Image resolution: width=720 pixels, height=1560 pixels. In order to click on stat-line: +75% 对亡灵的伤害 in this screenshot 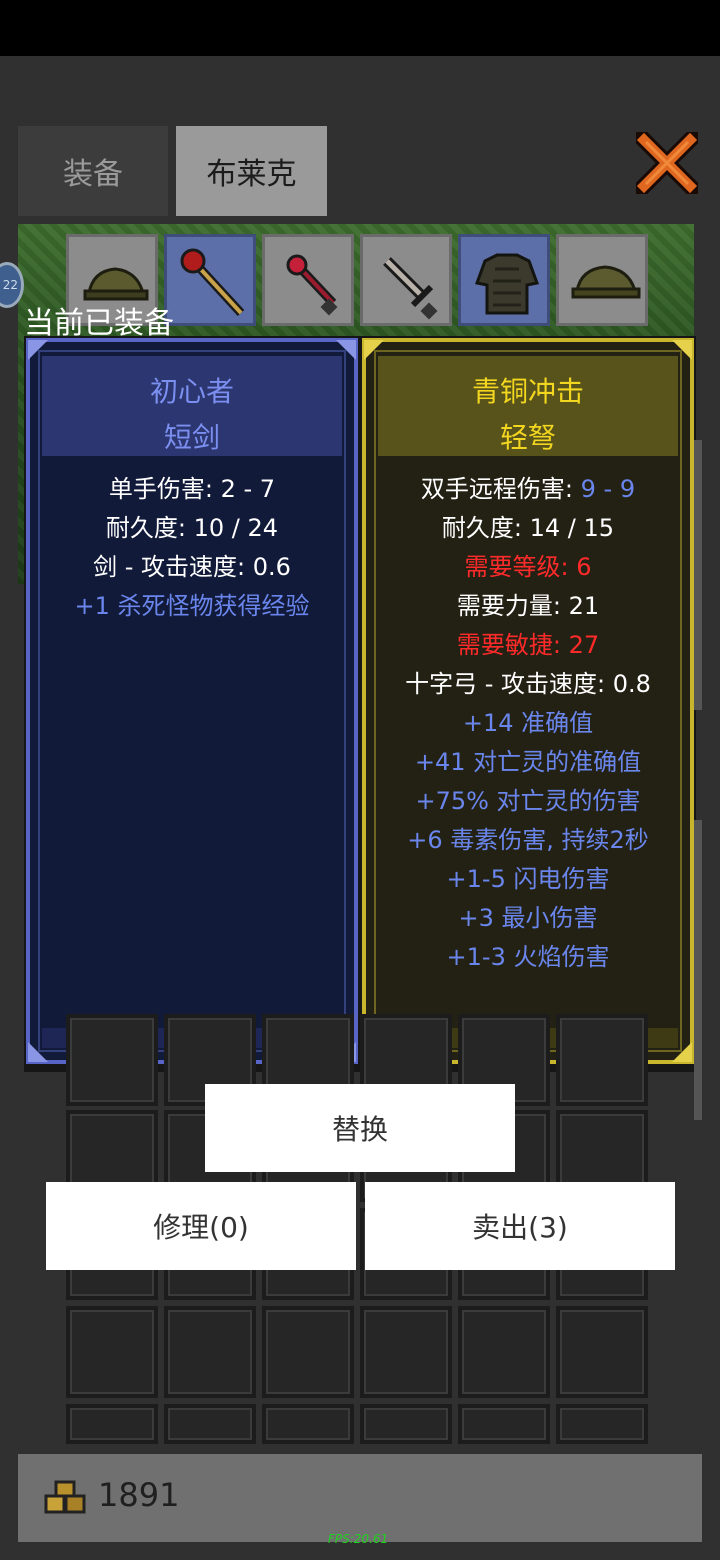, I will do `click(528, 801)`.